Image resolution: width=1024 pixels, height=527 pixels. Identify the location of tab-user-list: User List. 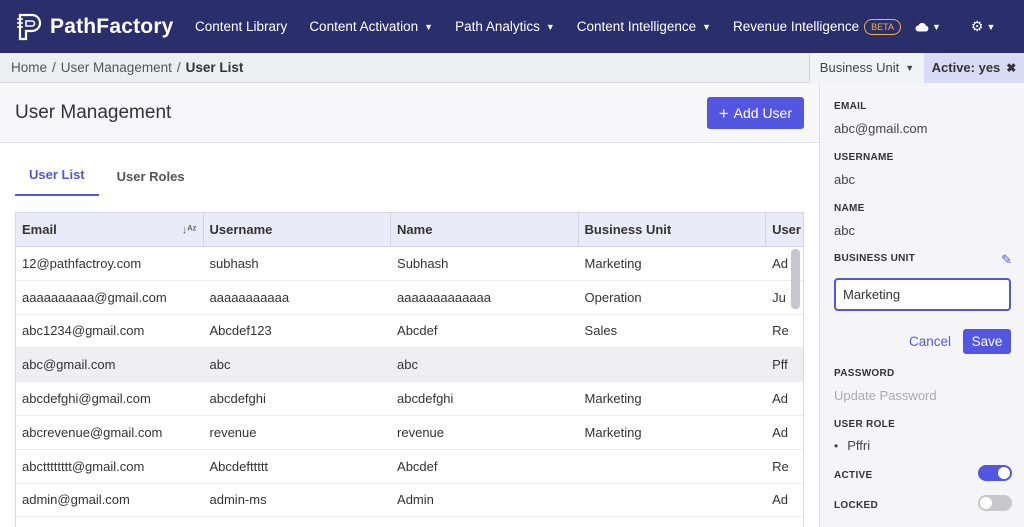
(57, 181).